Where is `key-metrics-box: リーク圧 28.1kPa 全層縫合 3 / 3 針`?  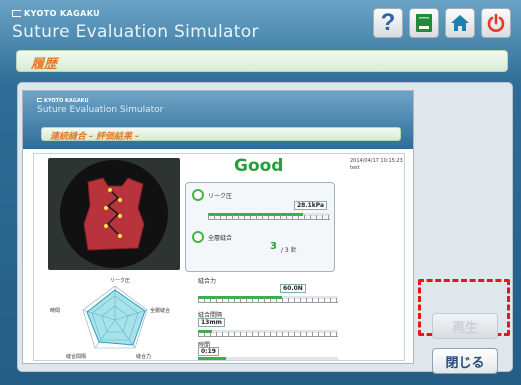
key-metrics-box: リーク圧 28.1kPa 全層縫合 3 / 3 針 is located at coordinates (260, 227).